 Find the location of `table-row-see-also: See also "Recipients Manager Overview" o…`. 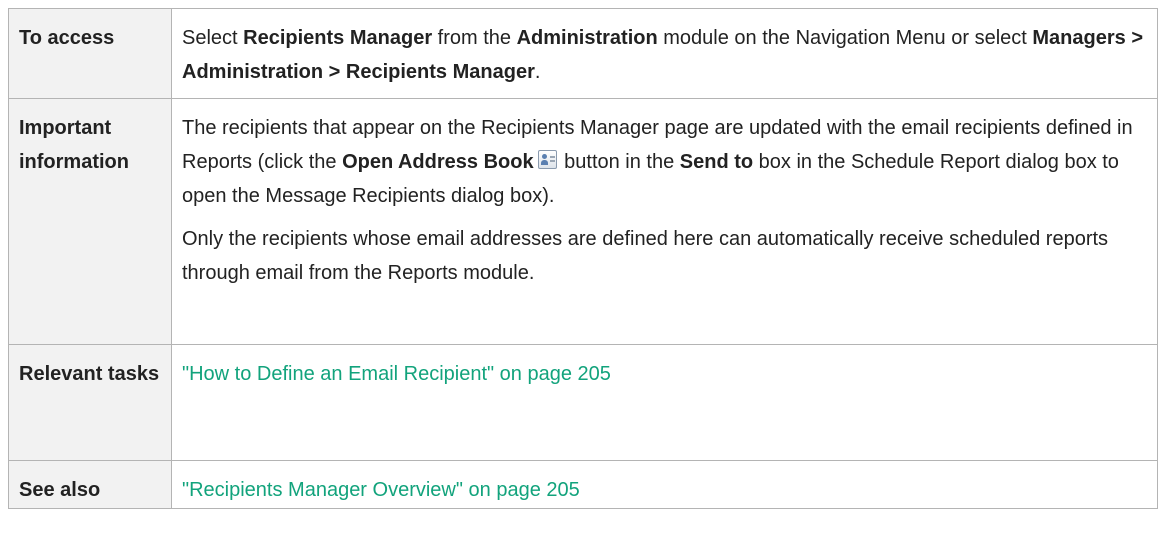

table-row-see-also: See also "Recipients Manager Overview" o… is located at coordinates (583, 484).